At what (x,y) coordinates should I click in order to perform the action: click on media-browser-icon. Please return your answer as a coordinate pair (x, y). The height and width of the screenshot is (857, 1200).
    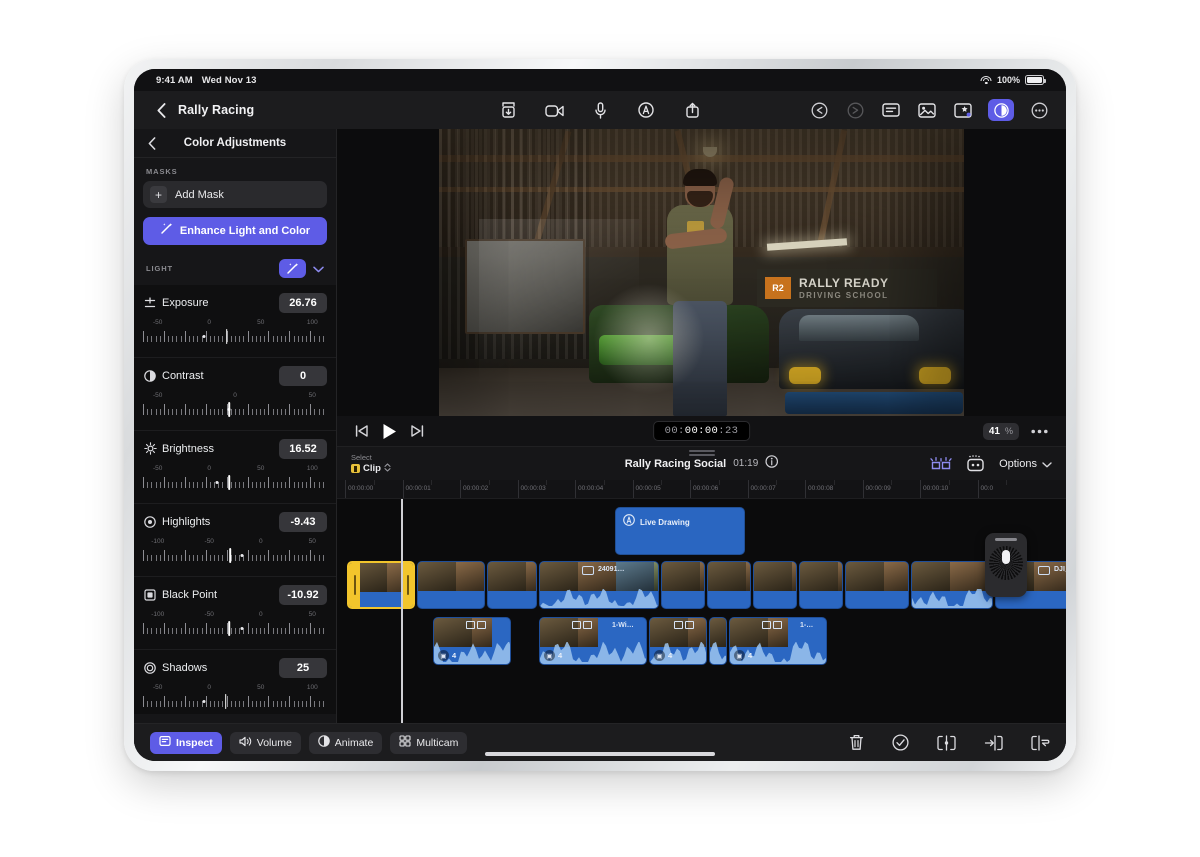
    Looking at the image, I should click on (927, 110).